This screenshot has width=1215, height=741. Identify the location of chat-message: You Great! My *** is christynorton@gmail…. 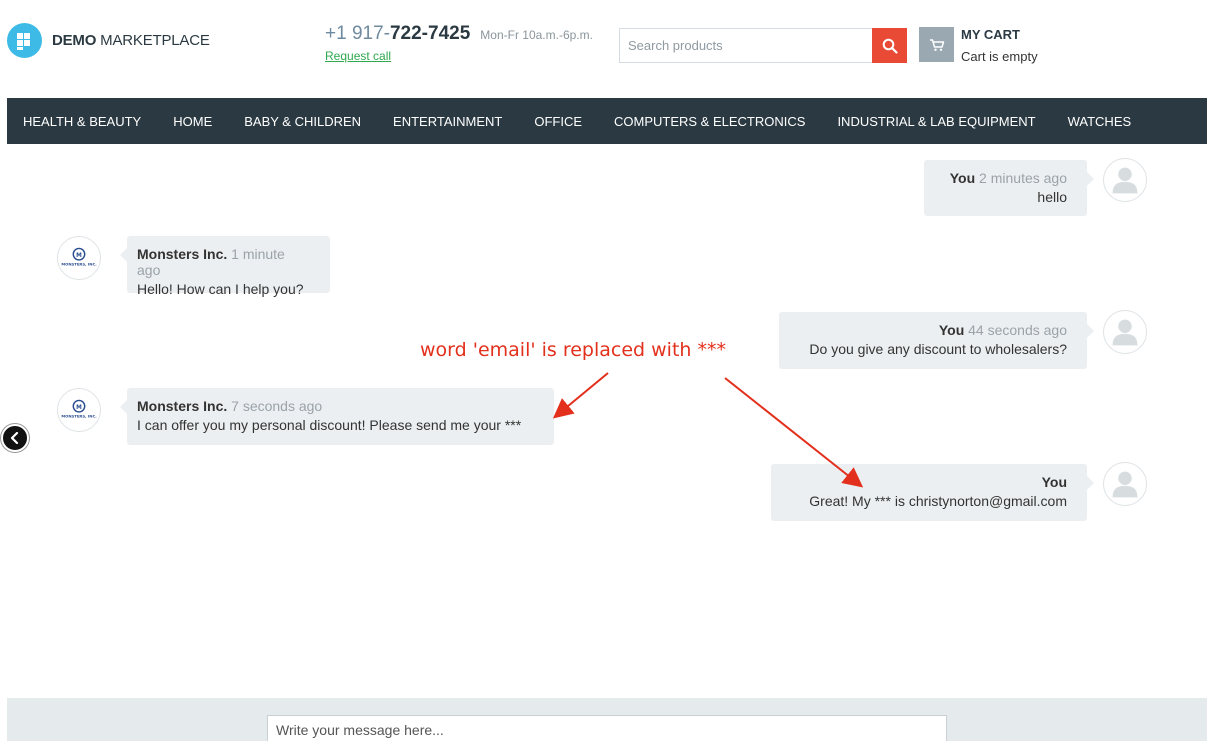
(932, 492).